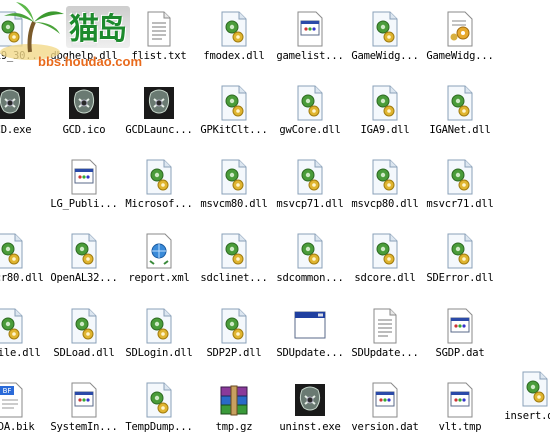  I want to click on file-label: sdcore.dll, so click(385, 278).